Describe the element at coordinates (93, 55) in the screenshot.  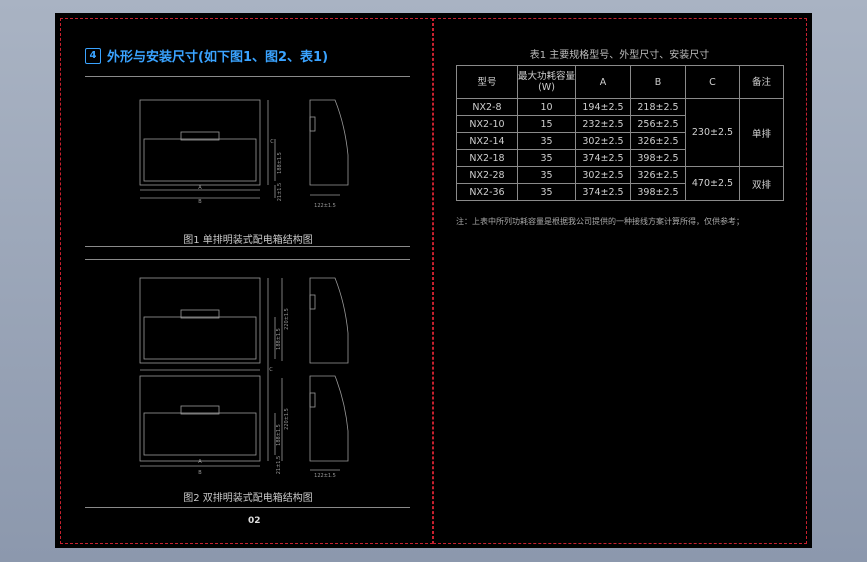
I see `section-number: 4` at that location.